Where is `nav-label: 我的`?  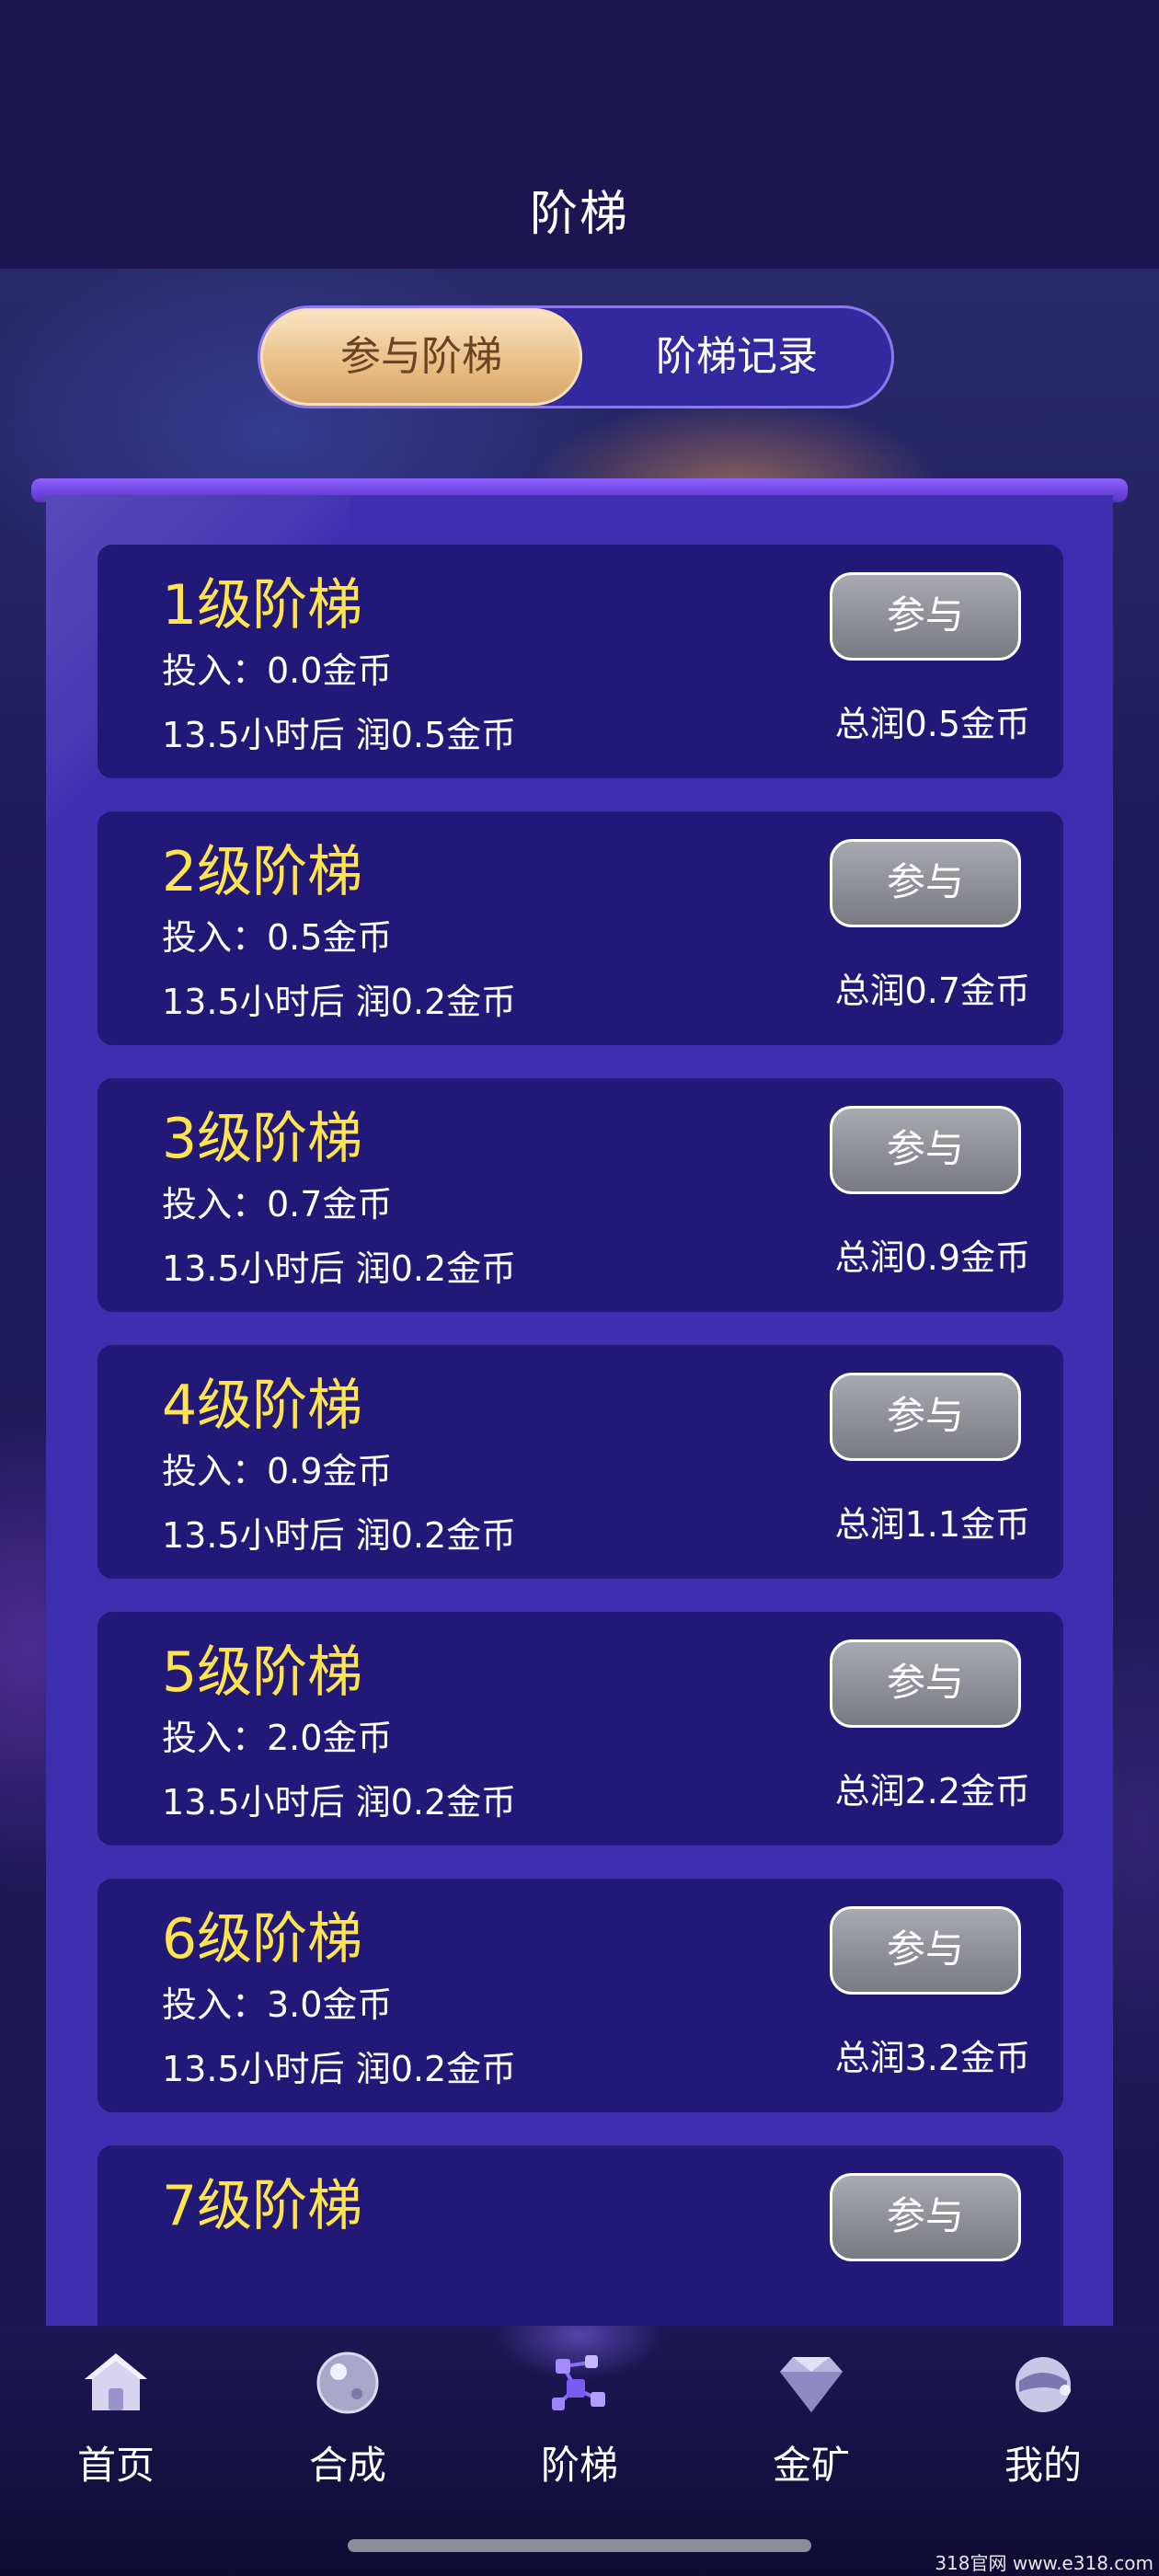
nav-label: 我的 is located at coordinates (1043, 2465).